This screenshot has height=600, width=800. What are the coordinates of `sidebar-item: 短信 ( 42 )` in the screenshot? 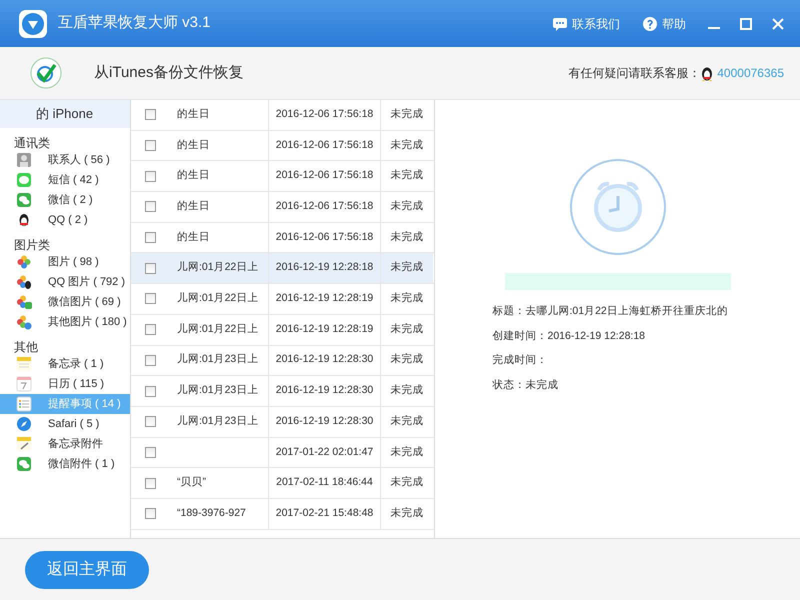 It's located at (65, 180).